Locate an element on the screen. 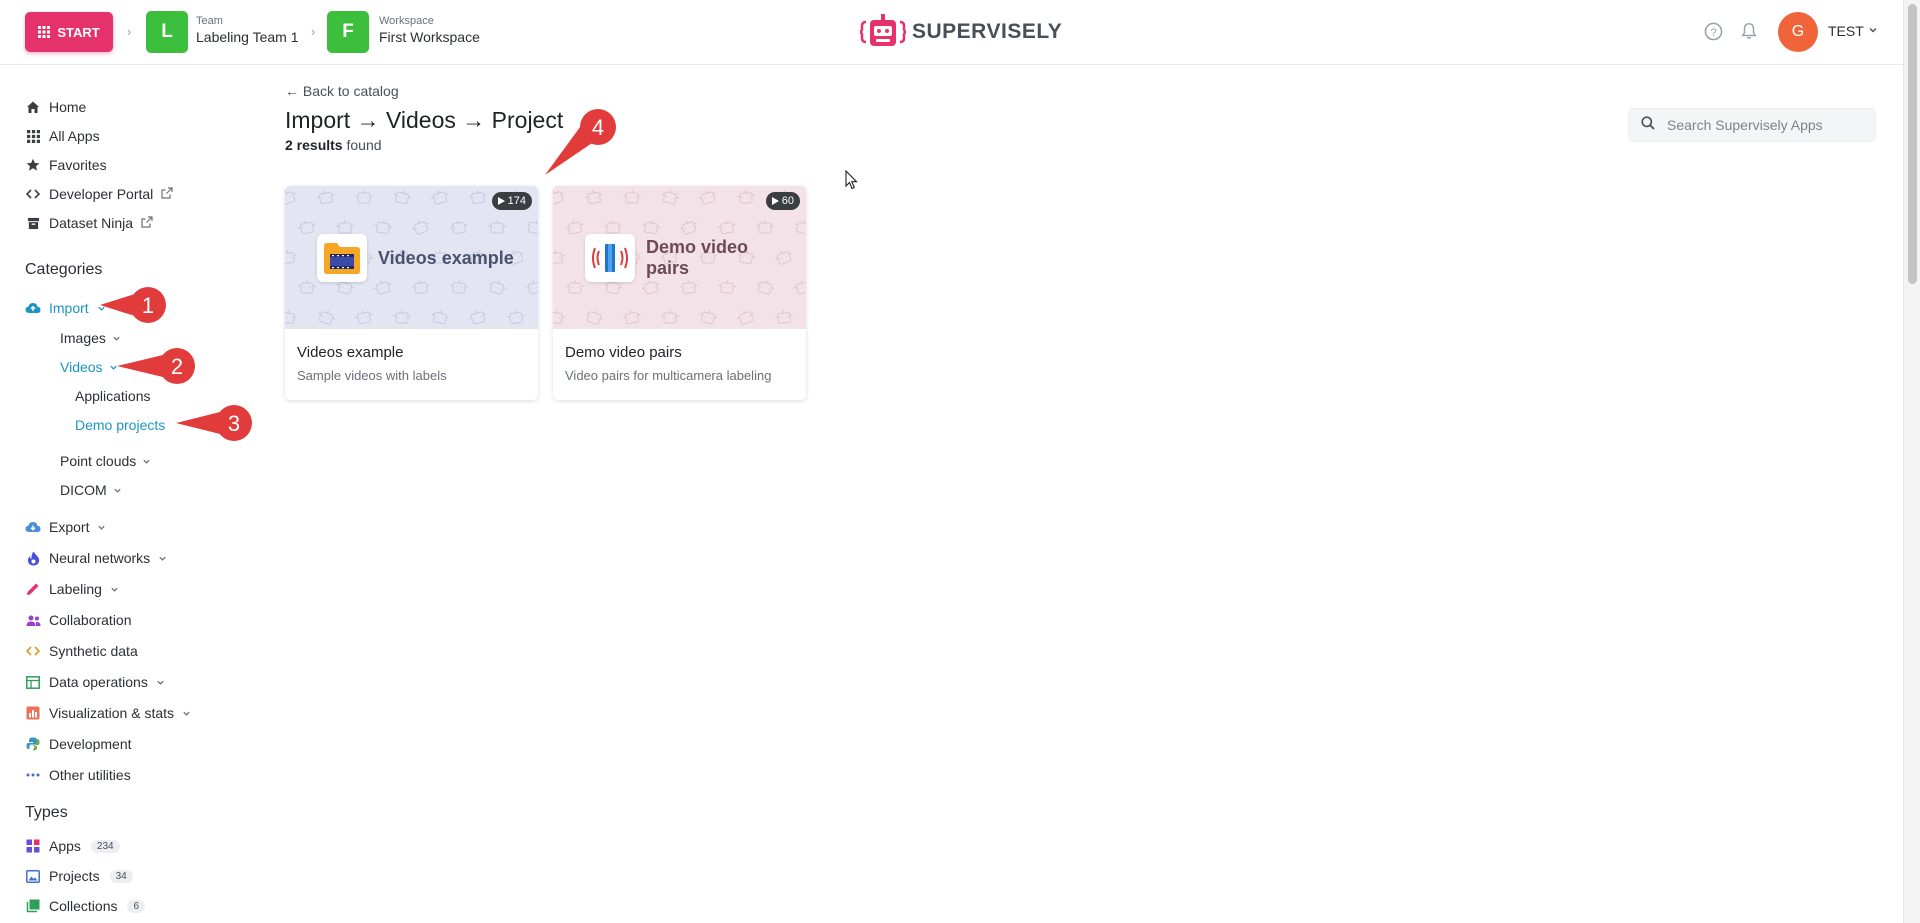  sidebar-subitem-applications: Applications is located at coordinates (113, 396).